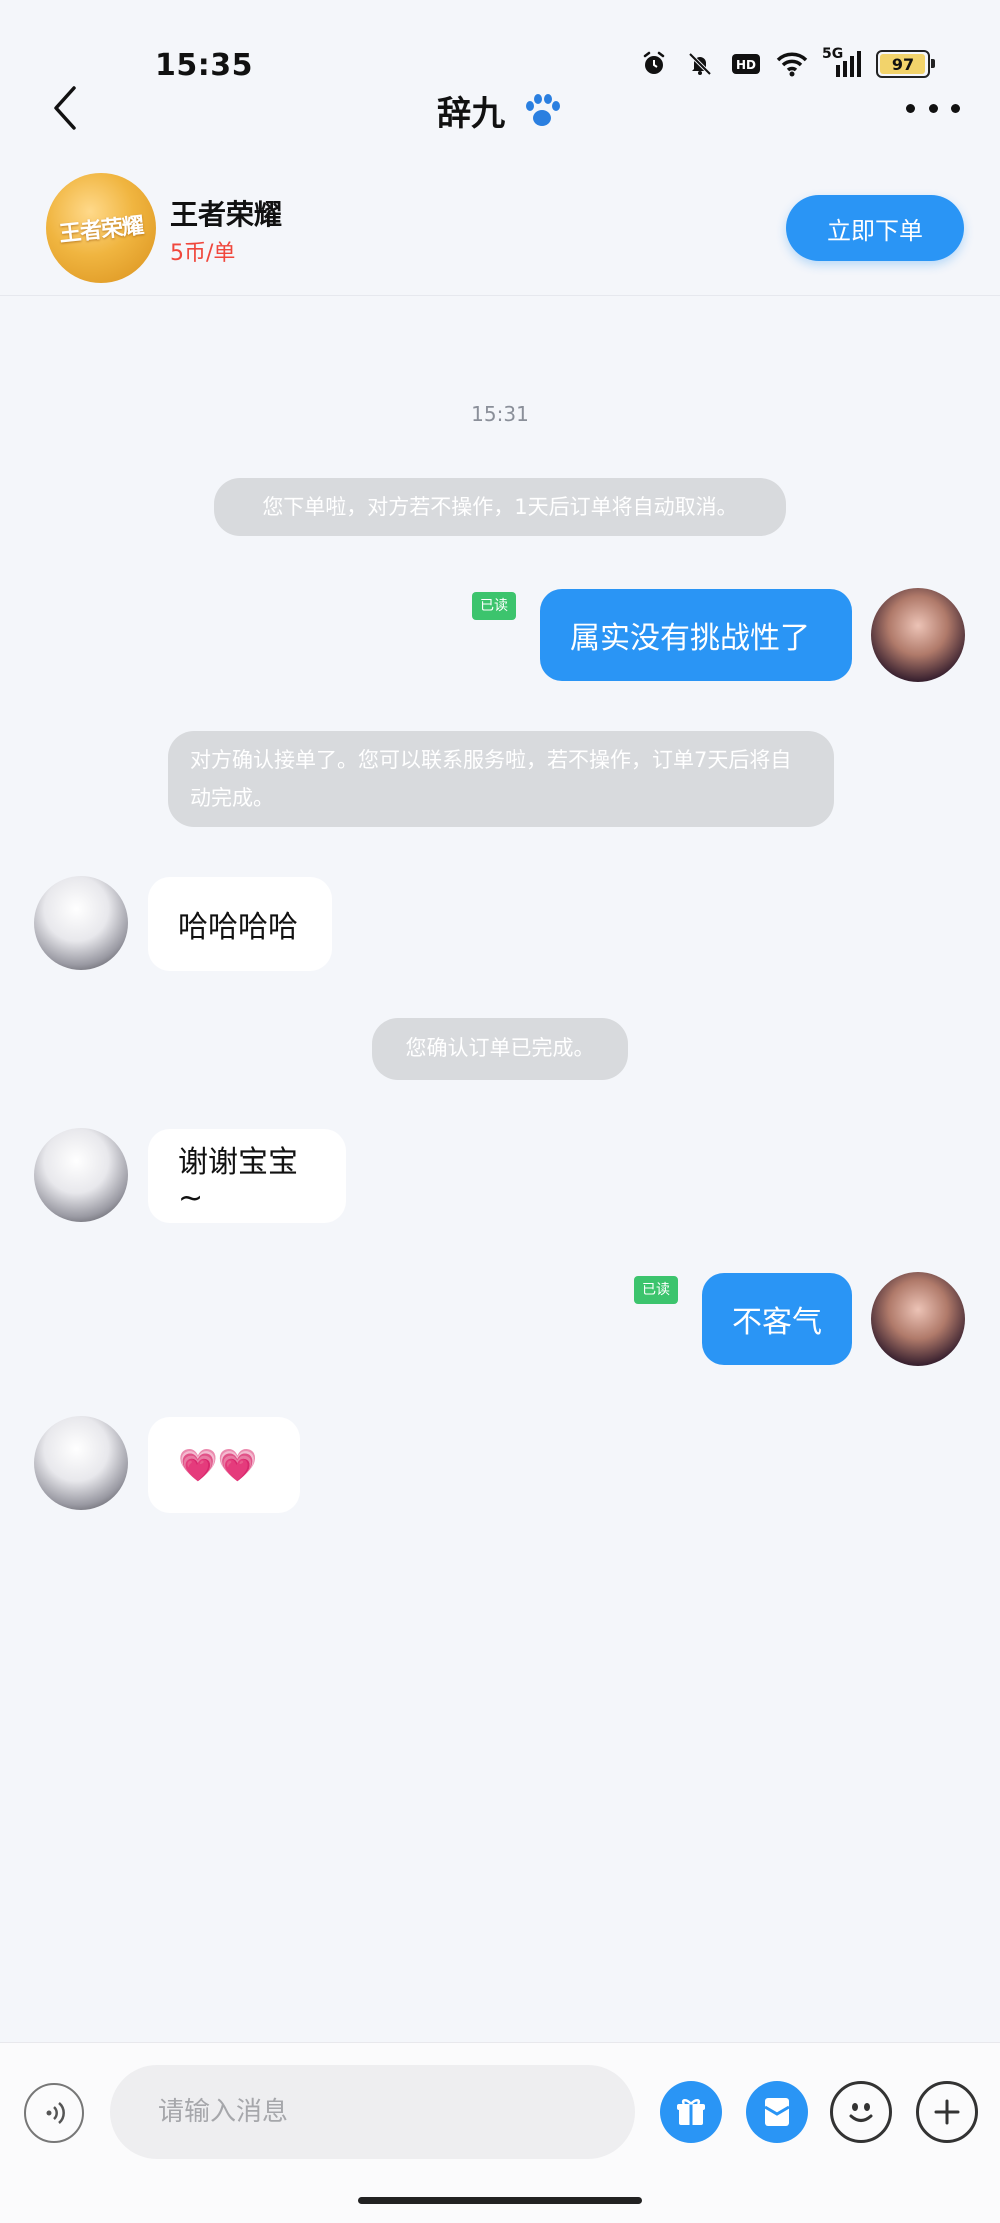 Image resolution: width=1000 pixels, height=2223 pixels. I want to click on status-icons: HD 5G 97, so click(786, 63).